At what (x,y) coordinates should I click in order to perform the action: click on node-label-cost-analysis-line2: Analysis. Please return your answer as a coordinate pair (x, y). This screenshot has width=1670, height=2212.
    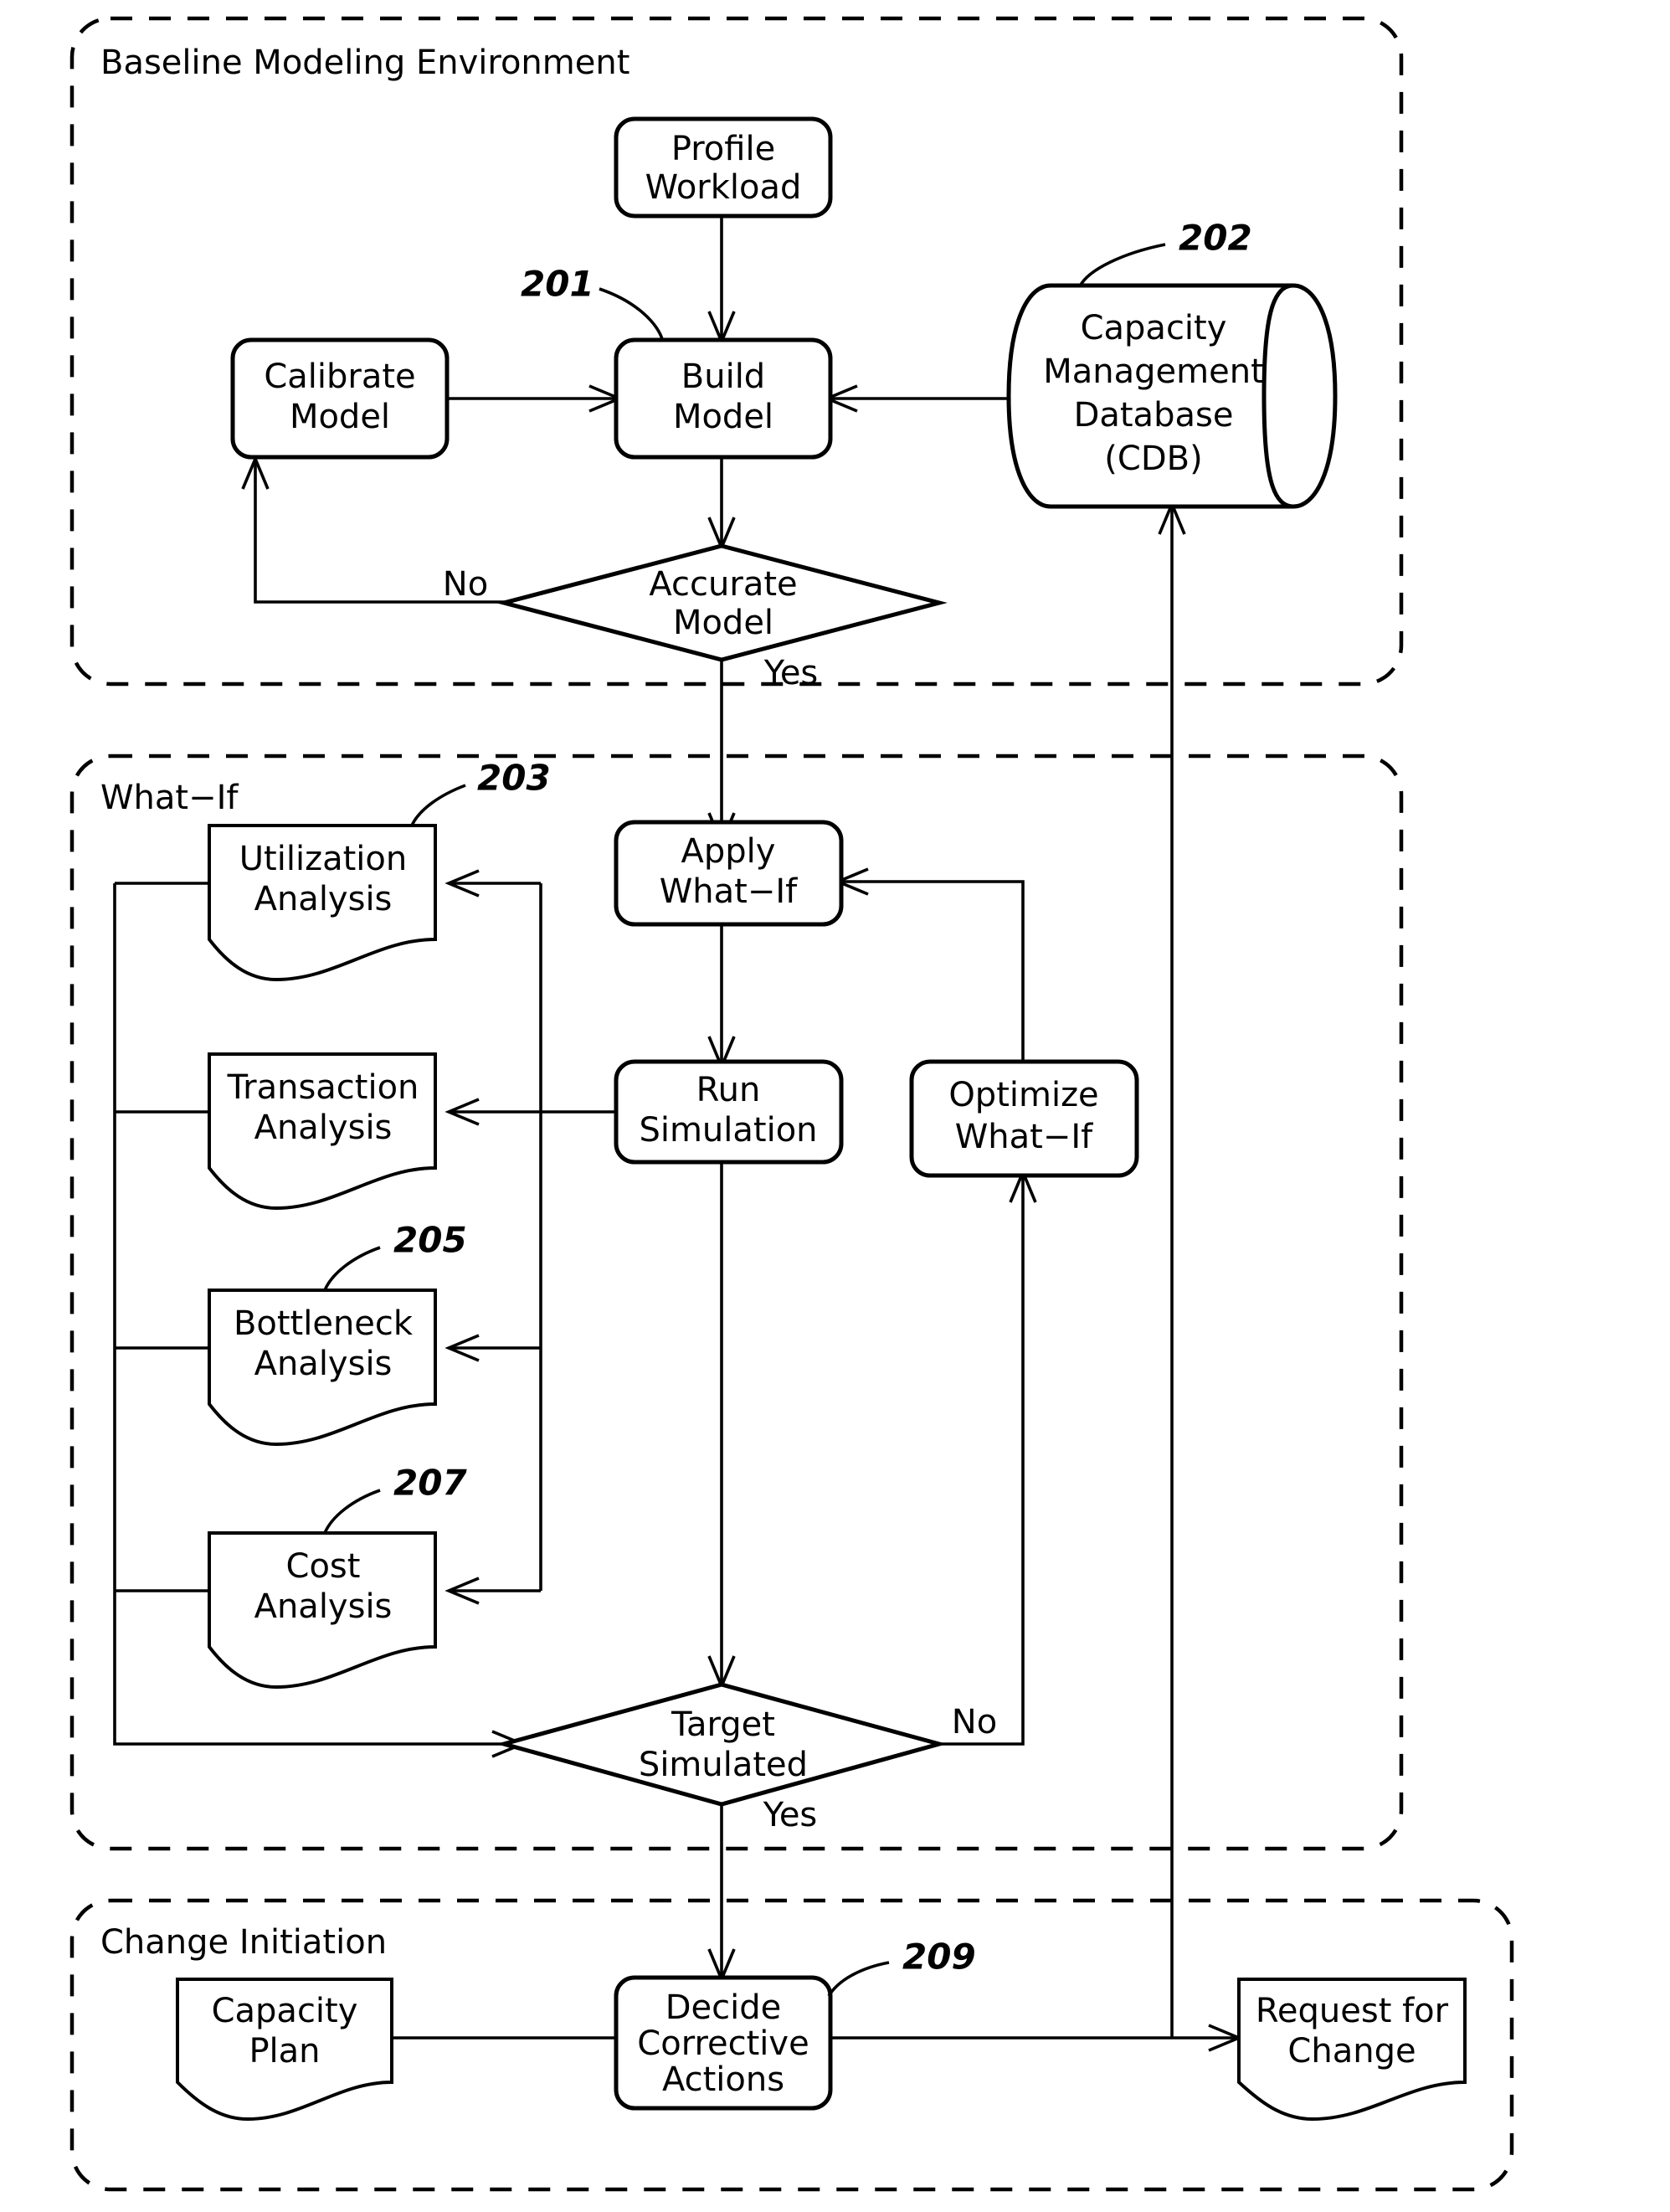
    Looking at the image, I should click on (323, 1606).